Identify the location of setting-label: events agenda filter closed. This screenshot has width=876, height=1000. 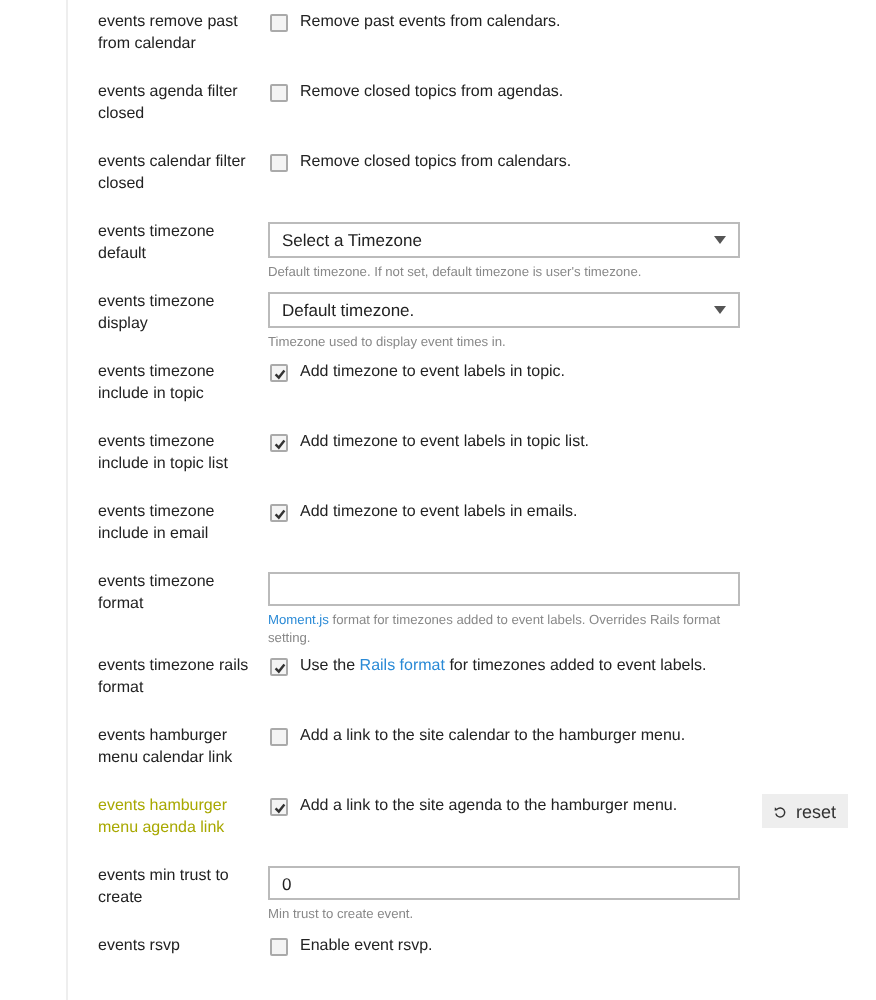
(169, 103).